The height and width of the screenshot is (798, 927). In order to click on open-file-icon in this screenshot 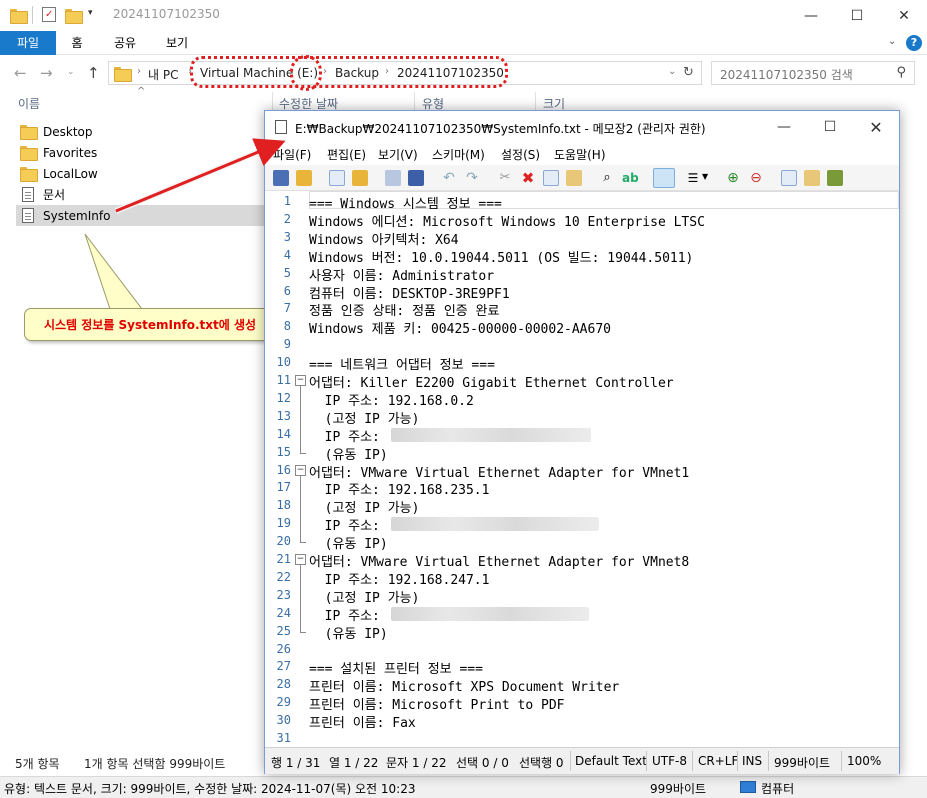, I will do `click(304, 178)`.